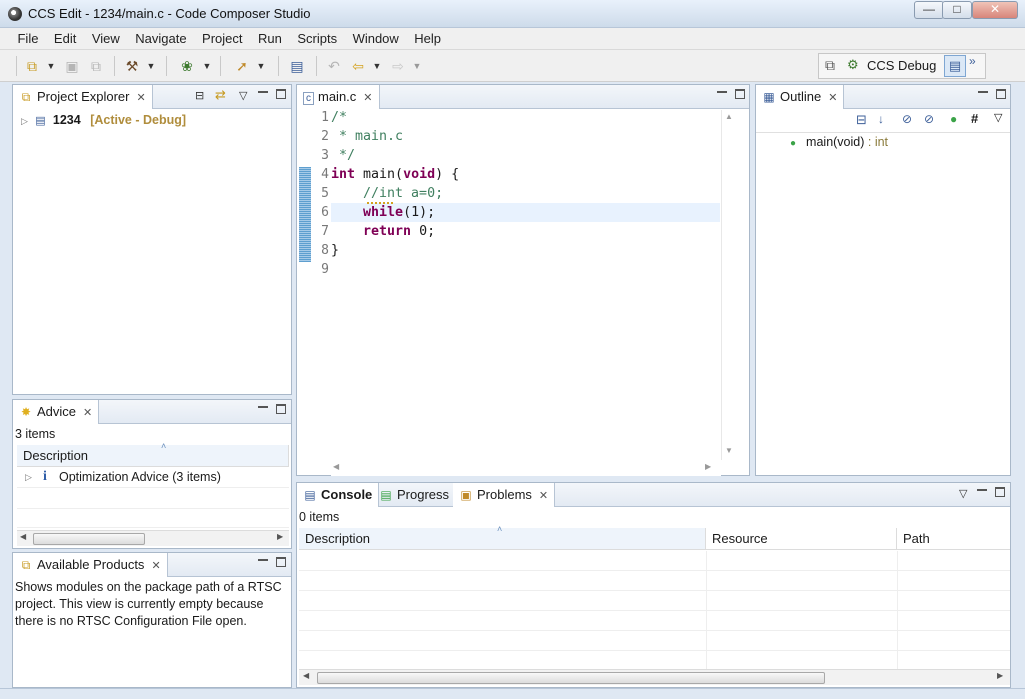 The width and height of the screenshot is (1025, 699). What do you see at coordinates (51, 66) in the screenshot?
I see `new-dropdown-icon: ▼` at bounding box center [51, 66].